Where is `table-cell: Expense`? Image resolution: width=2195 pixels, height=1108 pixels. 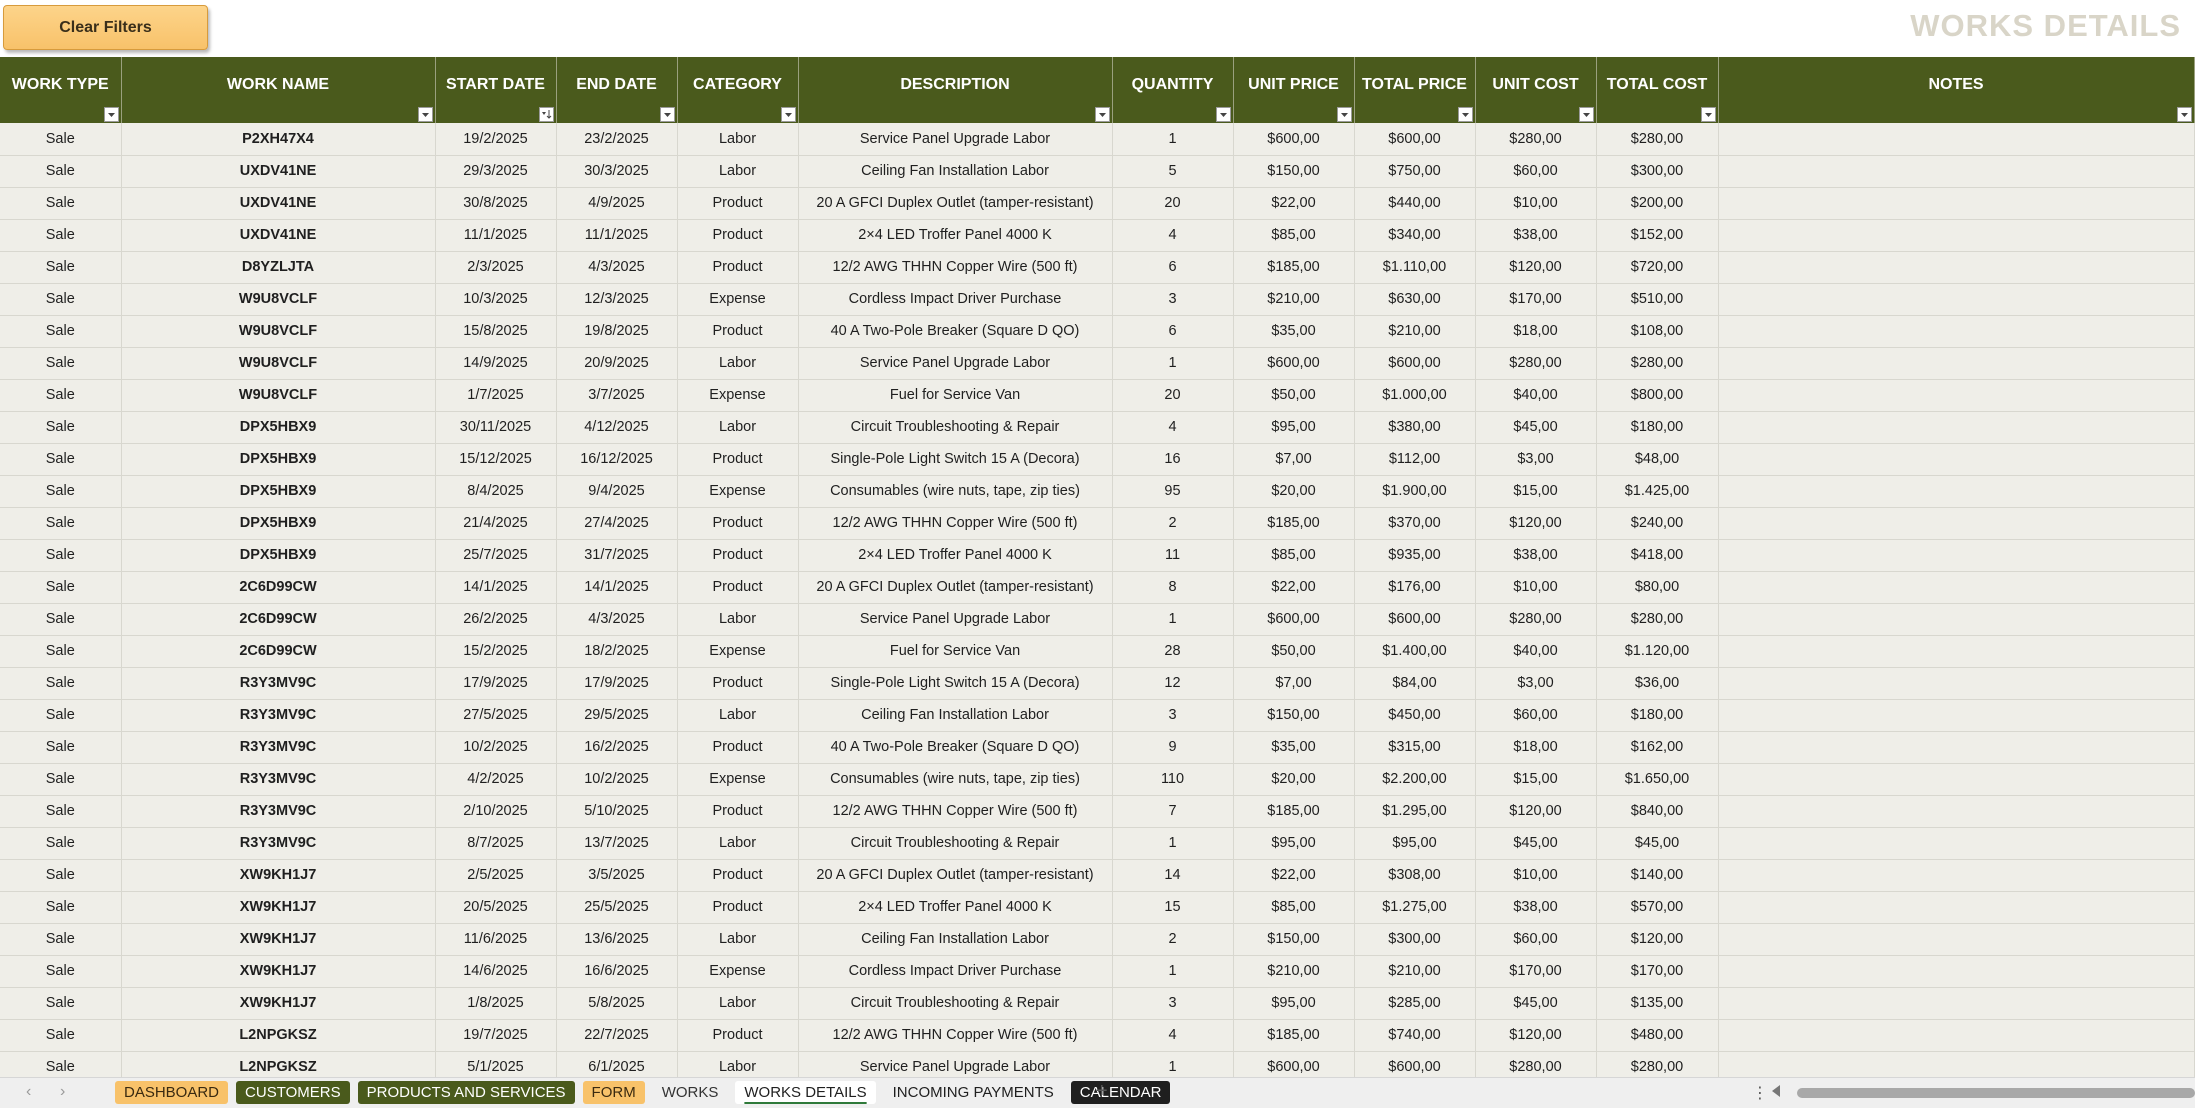
table-cell: Expense is located at coordinates (738, 491).